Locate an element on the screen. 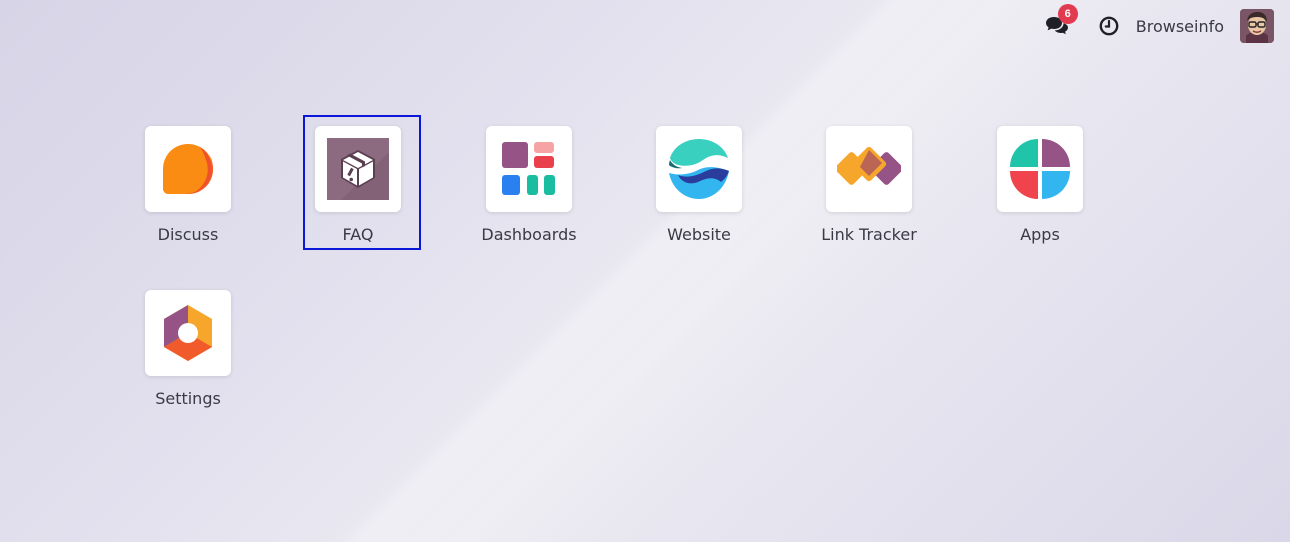 The width and height of the screenshot is (1290, 542). app-label: Dashboards is located at coordinates (529, 234).